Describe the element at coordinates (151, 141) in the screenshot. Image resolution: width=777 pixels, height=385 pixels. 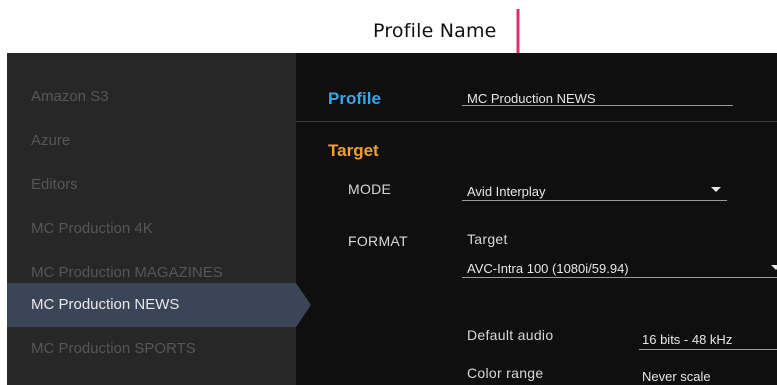
I see `sidebar-item-azure: Azure` at that location.